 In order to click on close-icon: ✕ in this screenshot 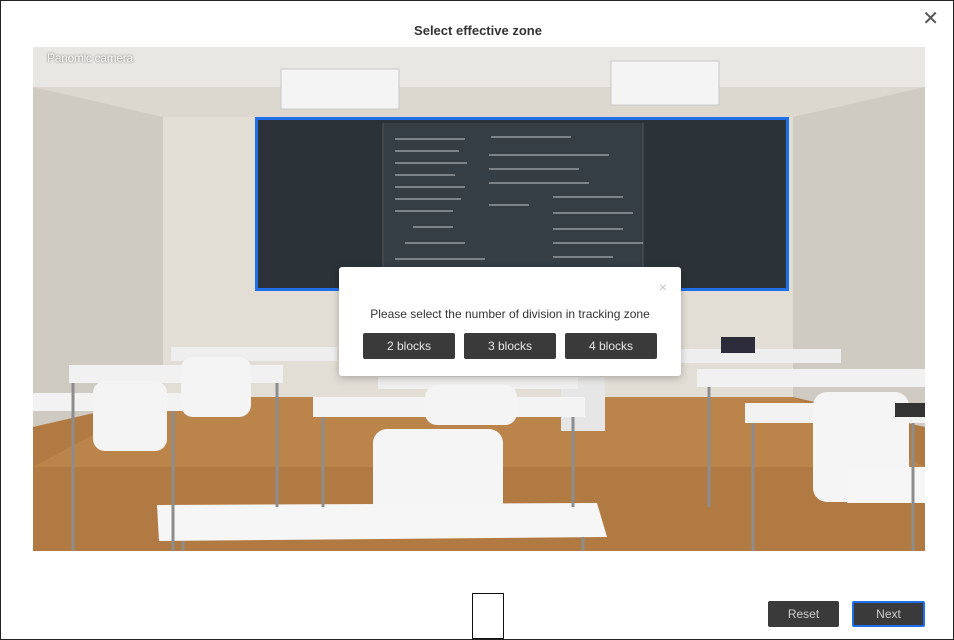, I will do `click(930, 19)`.